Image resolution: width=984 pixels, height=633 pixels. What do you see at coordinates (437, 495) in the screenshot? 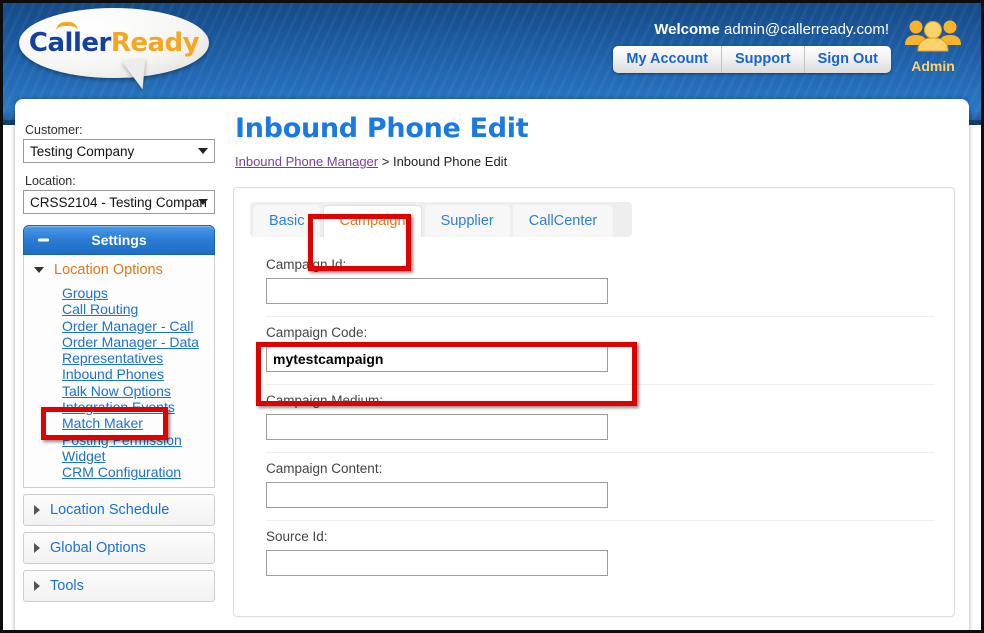
I see `campaign-content-input` at bounding box center [437, 495].